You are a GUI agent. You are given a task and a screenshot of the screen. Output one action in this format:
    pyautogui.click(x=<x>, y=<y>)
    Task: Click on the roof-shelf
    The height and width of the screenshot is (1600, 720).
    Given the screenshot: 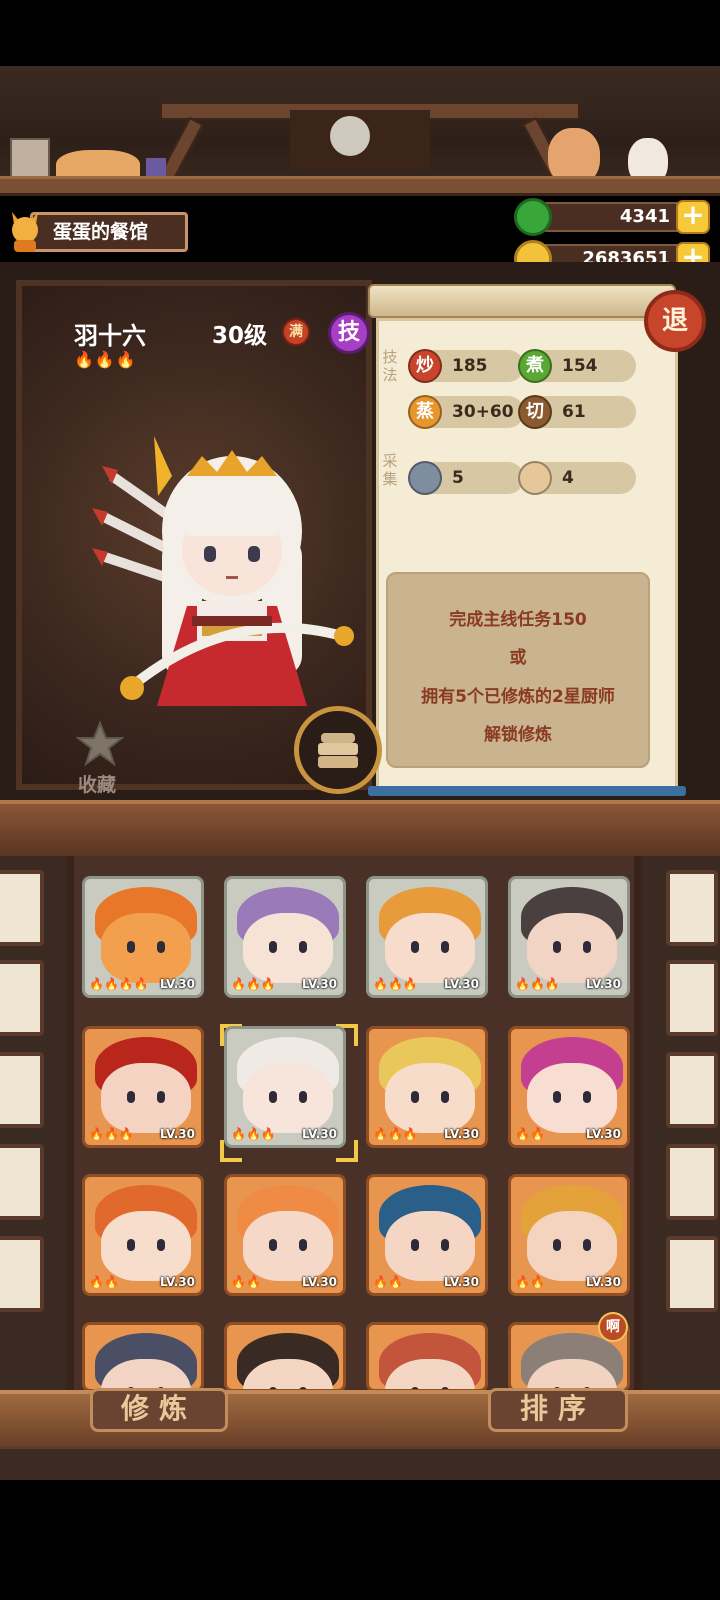 What is the action you would take?
    pyautogui.click(x=360, y=186)
    